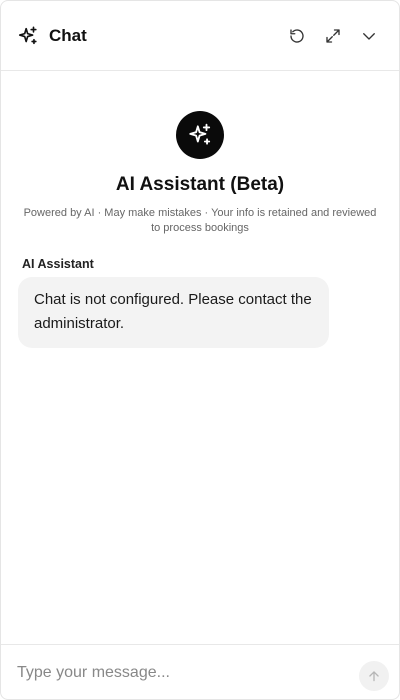 The height and width of the screenshot is (700, 400). I want to click on expand-icon, so click(333, 35).